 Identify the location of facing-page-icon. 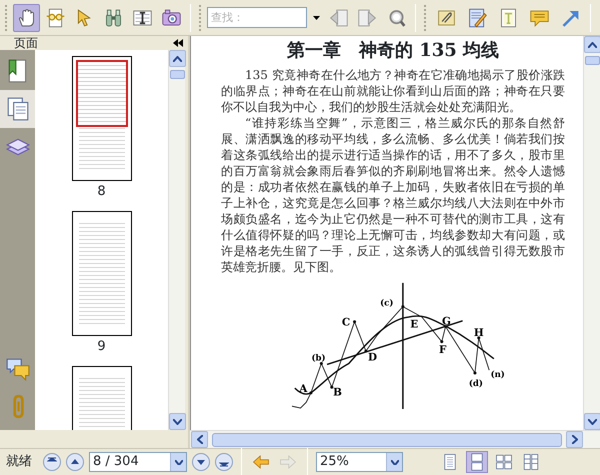
(504, 462).